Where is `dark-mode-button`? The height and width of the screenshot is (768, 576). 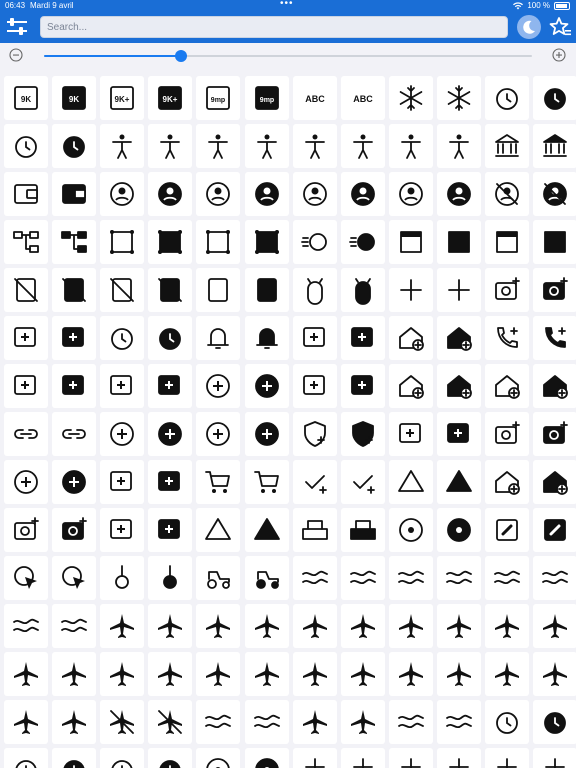 dark-mode-button is located at coordinates (529, 27).